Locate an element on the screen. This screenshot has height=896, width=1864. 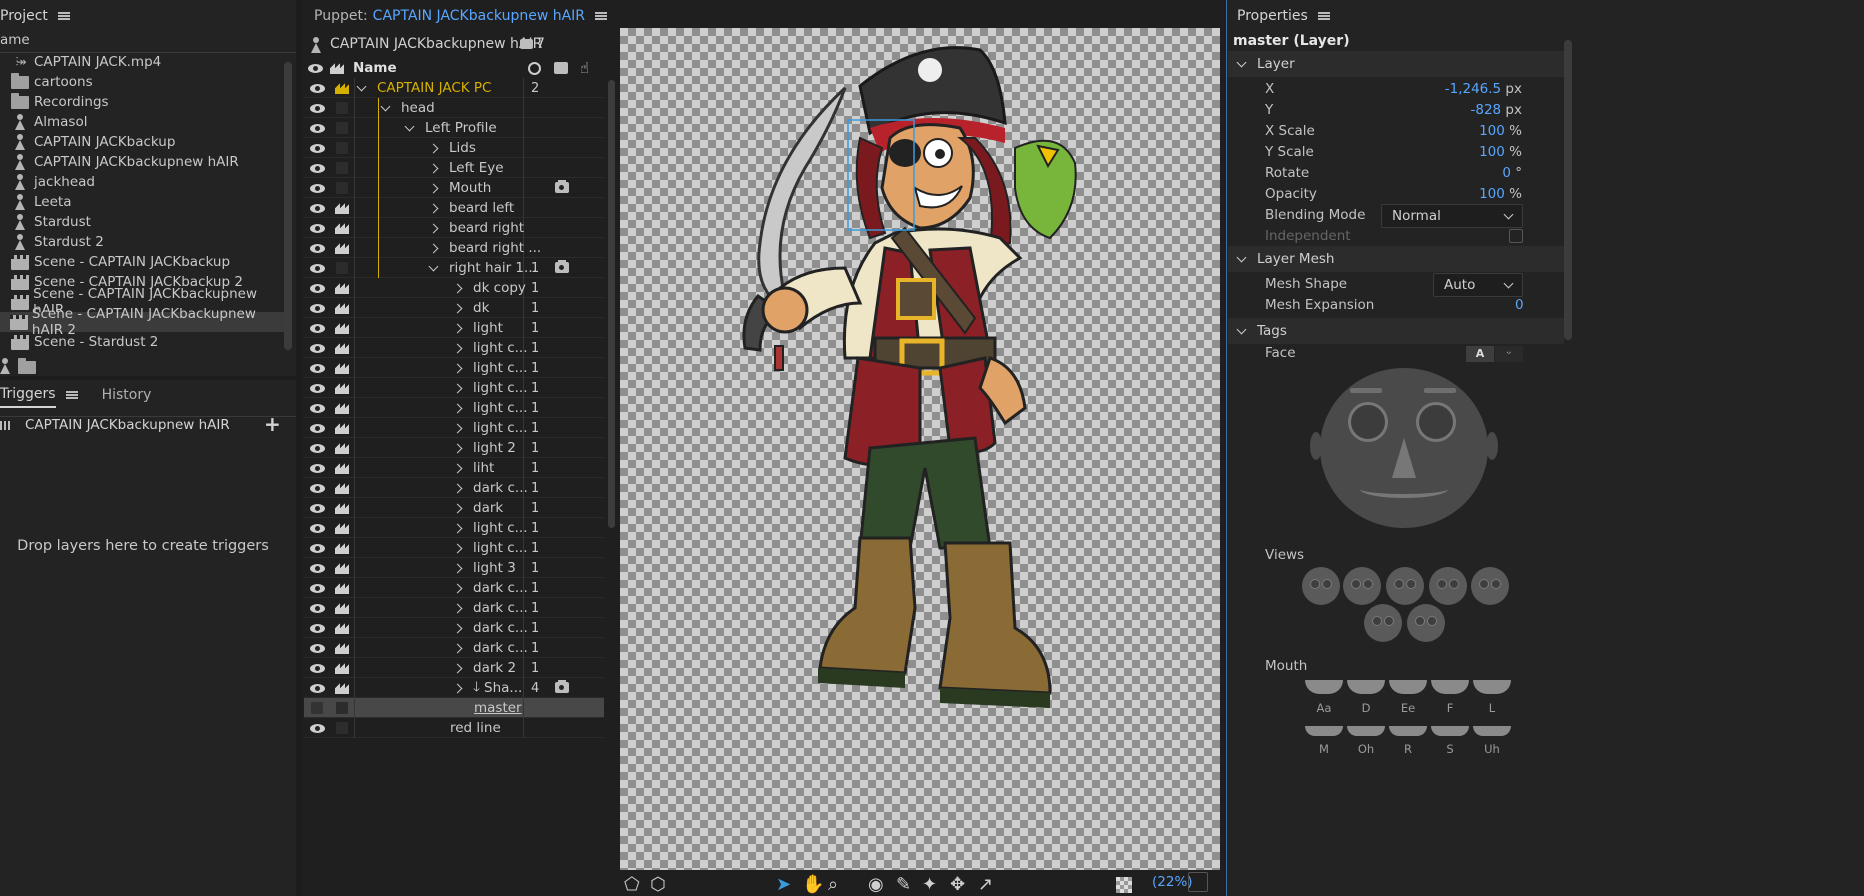
layer-row: CAPTAIN JACK PC 2 is located at coordinates (454, 88).